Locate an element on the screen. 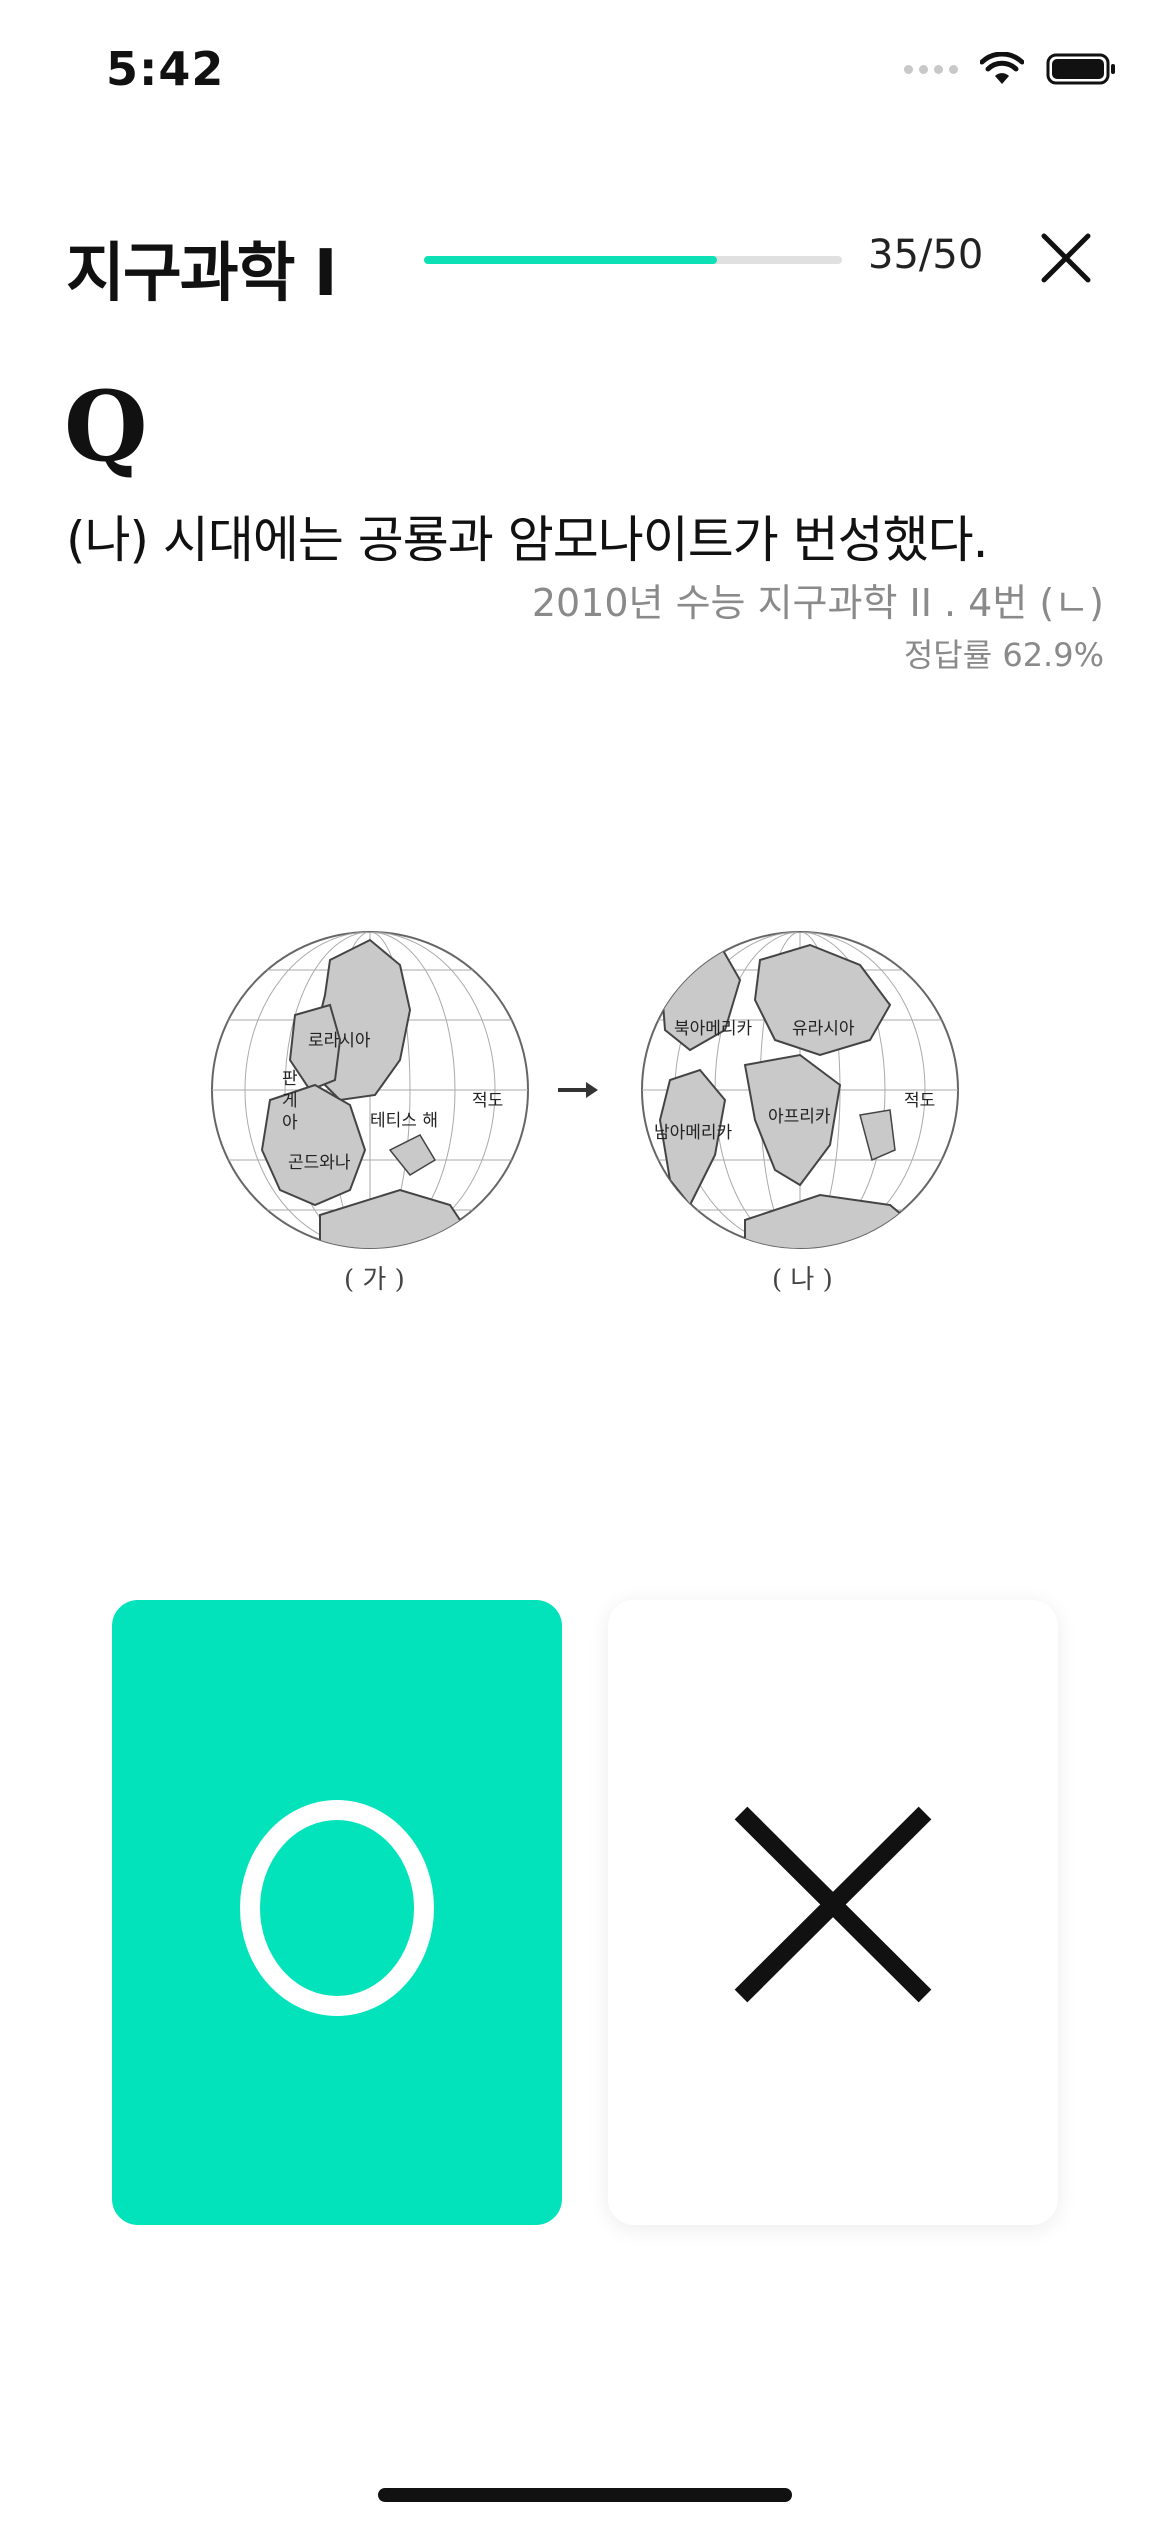 The width and height of the screenshot is (1170, 2532). label-africa: 아프리카 is located at coordinates (799, 1117).